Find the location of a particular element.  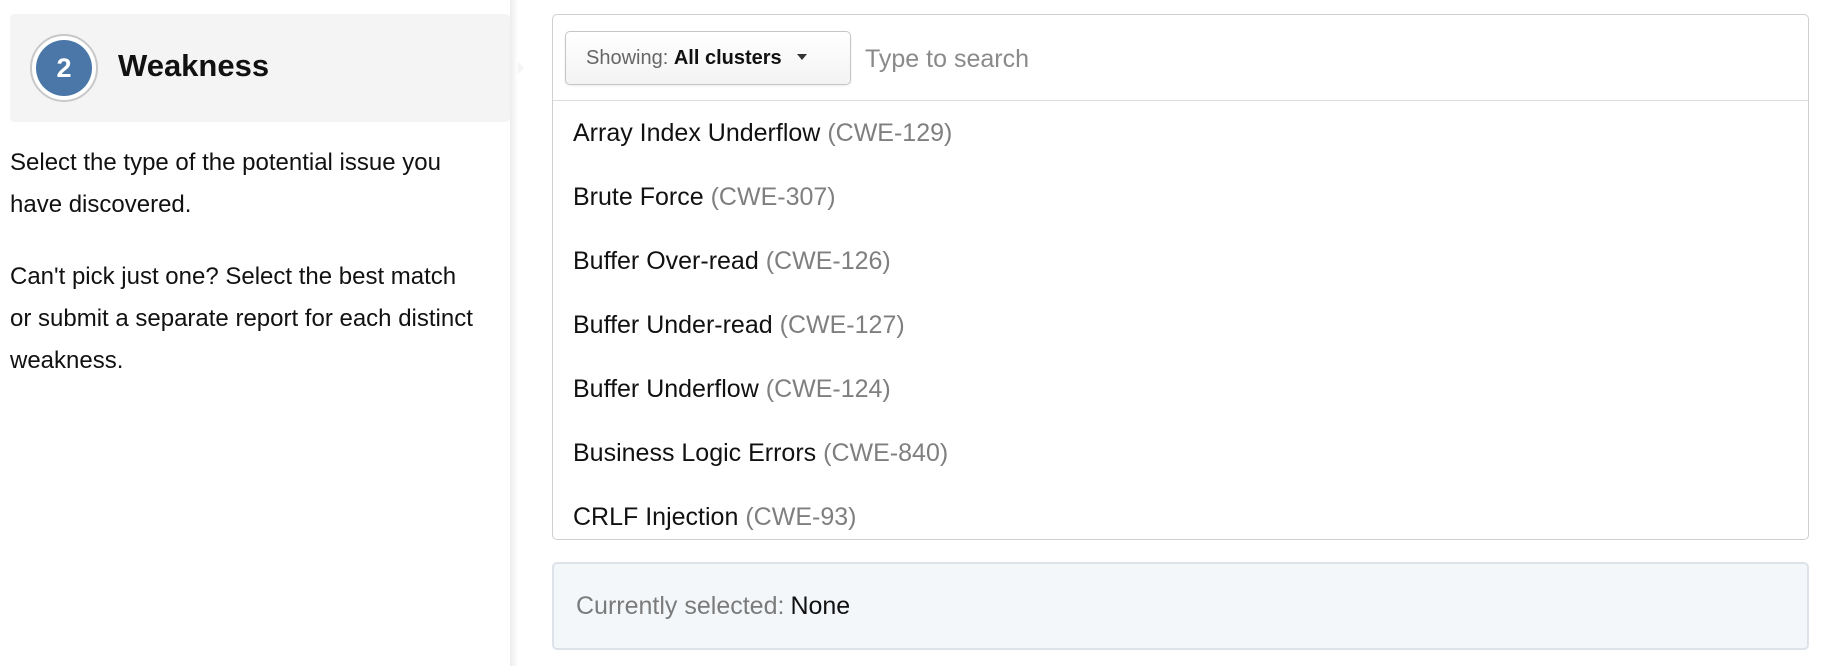

step-number: 2 is located at coordinates (64, 68).